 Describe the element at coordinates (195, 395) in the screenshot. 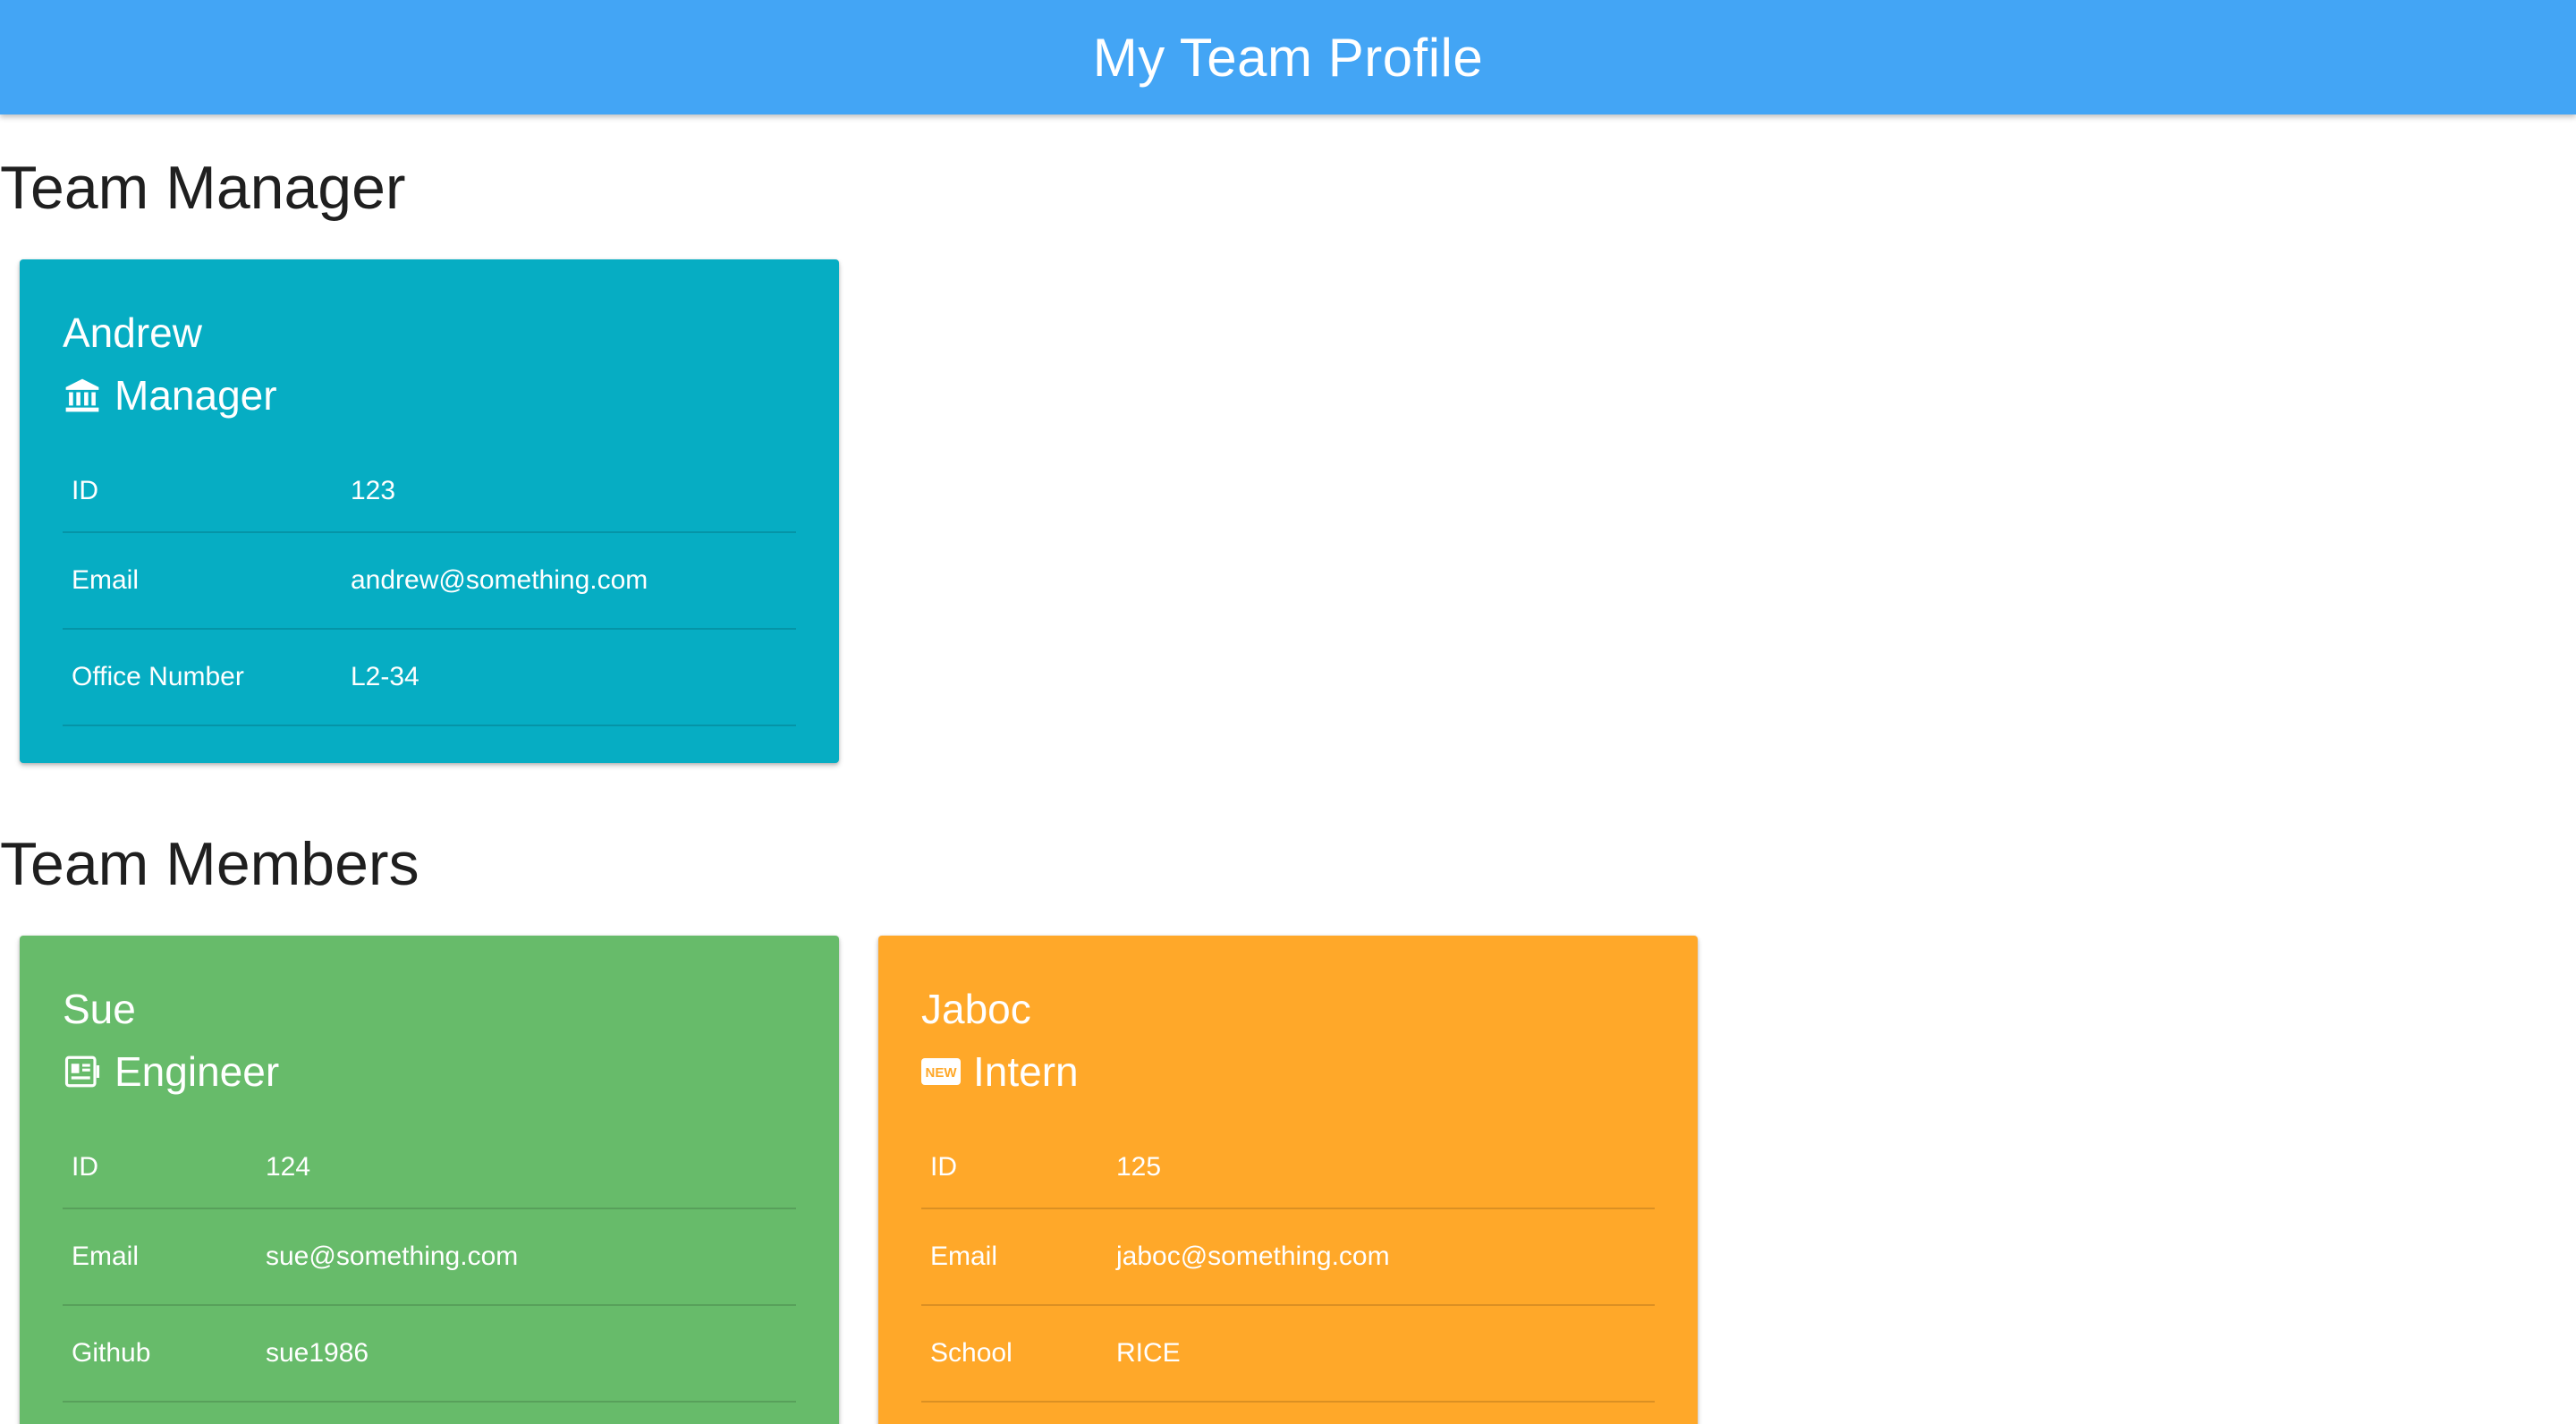

I see `employee-role-label: Manager` at that location.